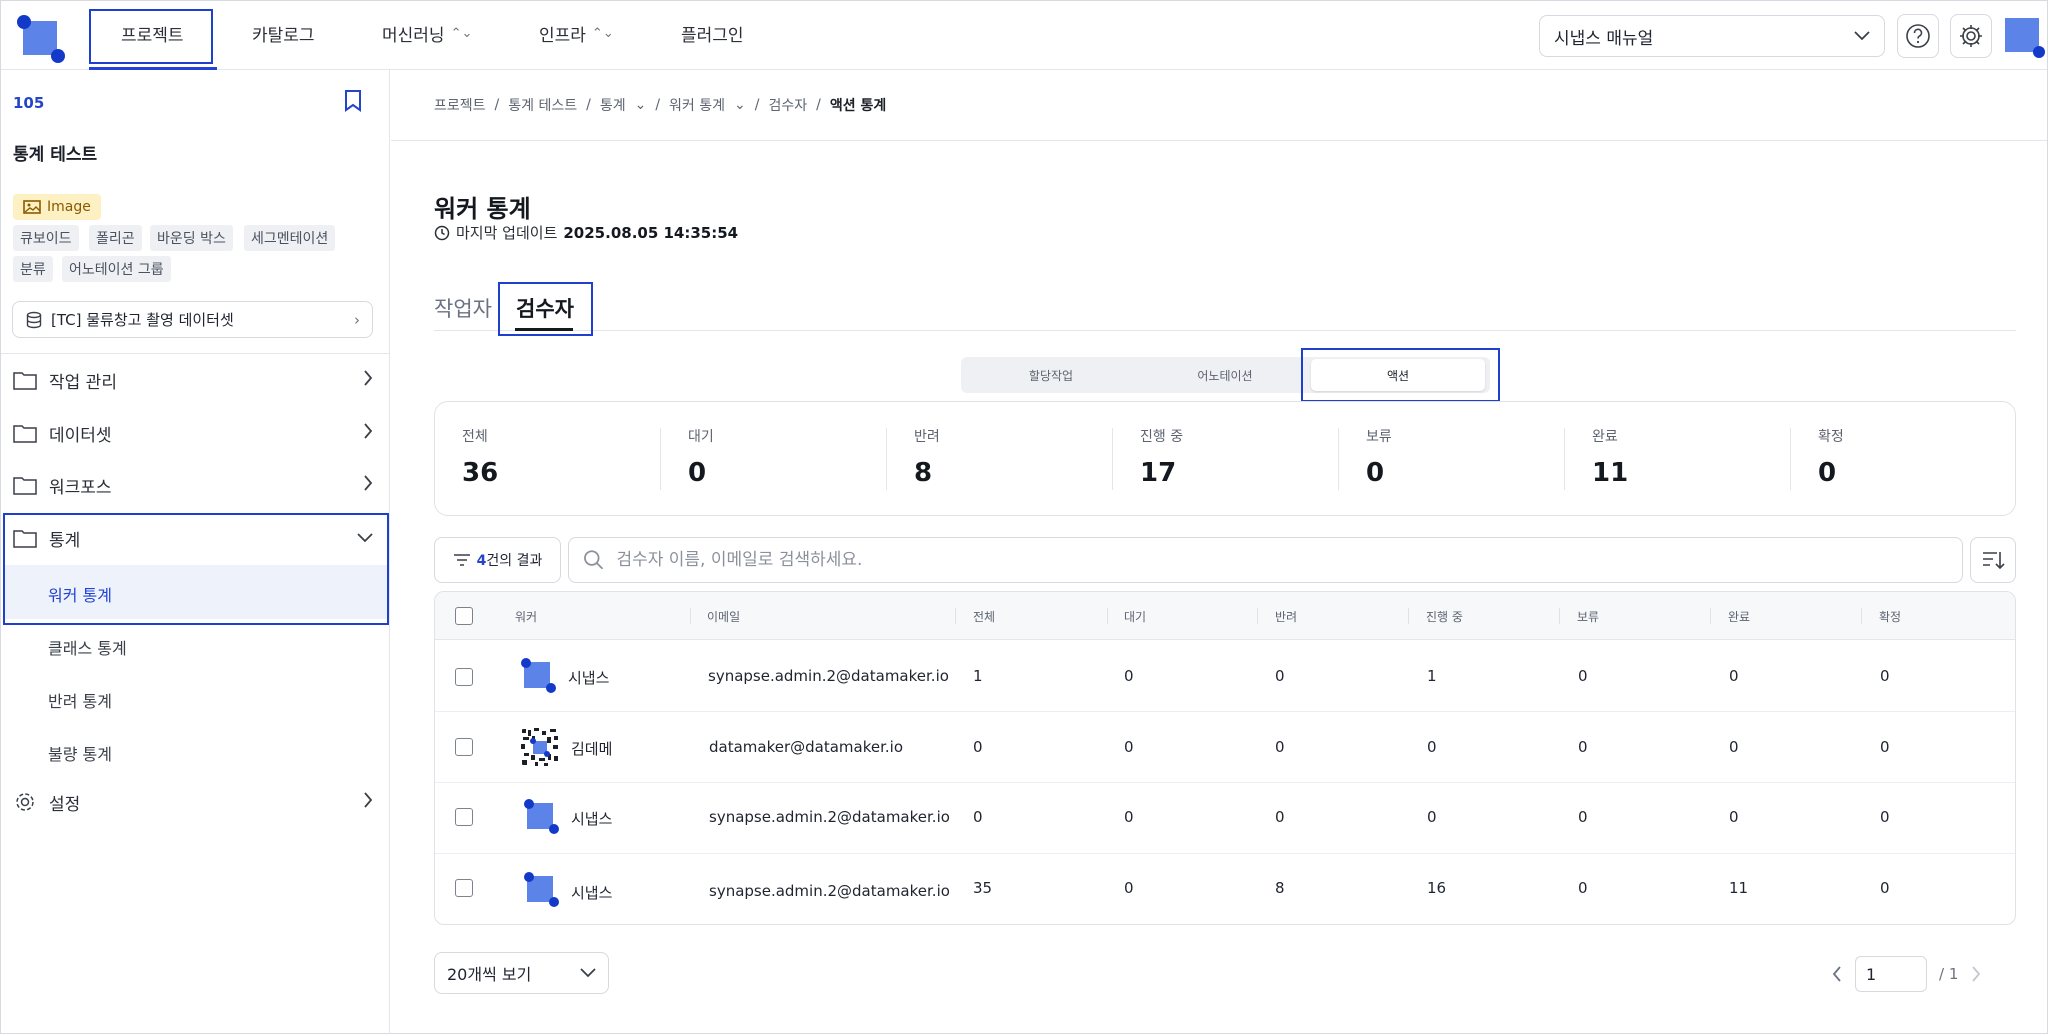  What do you see at coordinates (1135, 616) in the screenshot?
I see `column-header: 대기` at bounding box center [1135, 616].